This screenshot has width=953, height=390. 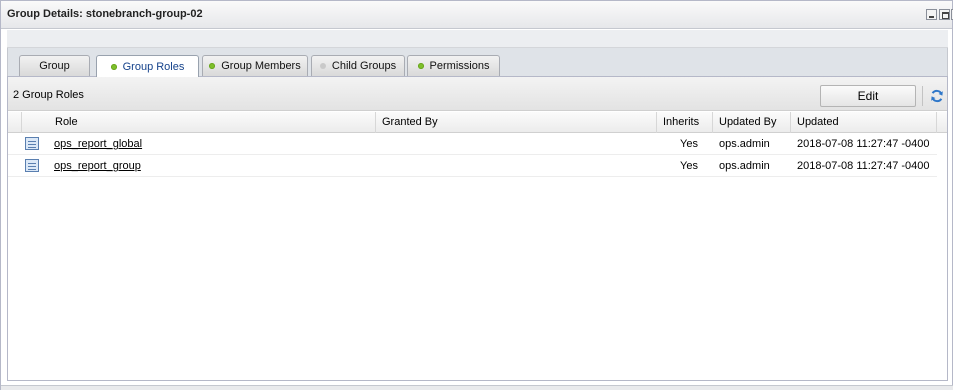 What do you see at coordinates (477, 39) in the screenshot?
I see `window-toolstrip` at bounding box center [477, 39].